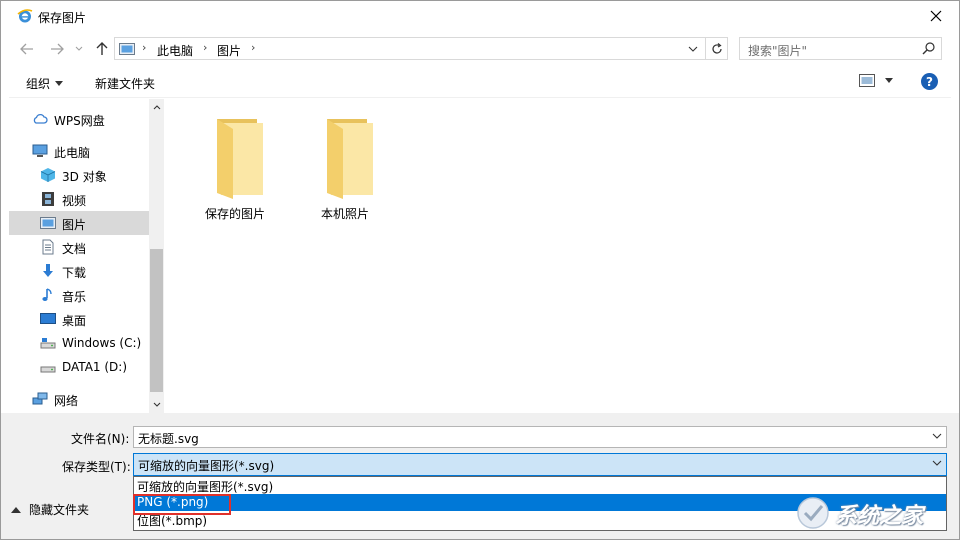 This screenshot has width=960, height=540. I want to click on sidebar-item-music: 音乐, so click(79, 295).